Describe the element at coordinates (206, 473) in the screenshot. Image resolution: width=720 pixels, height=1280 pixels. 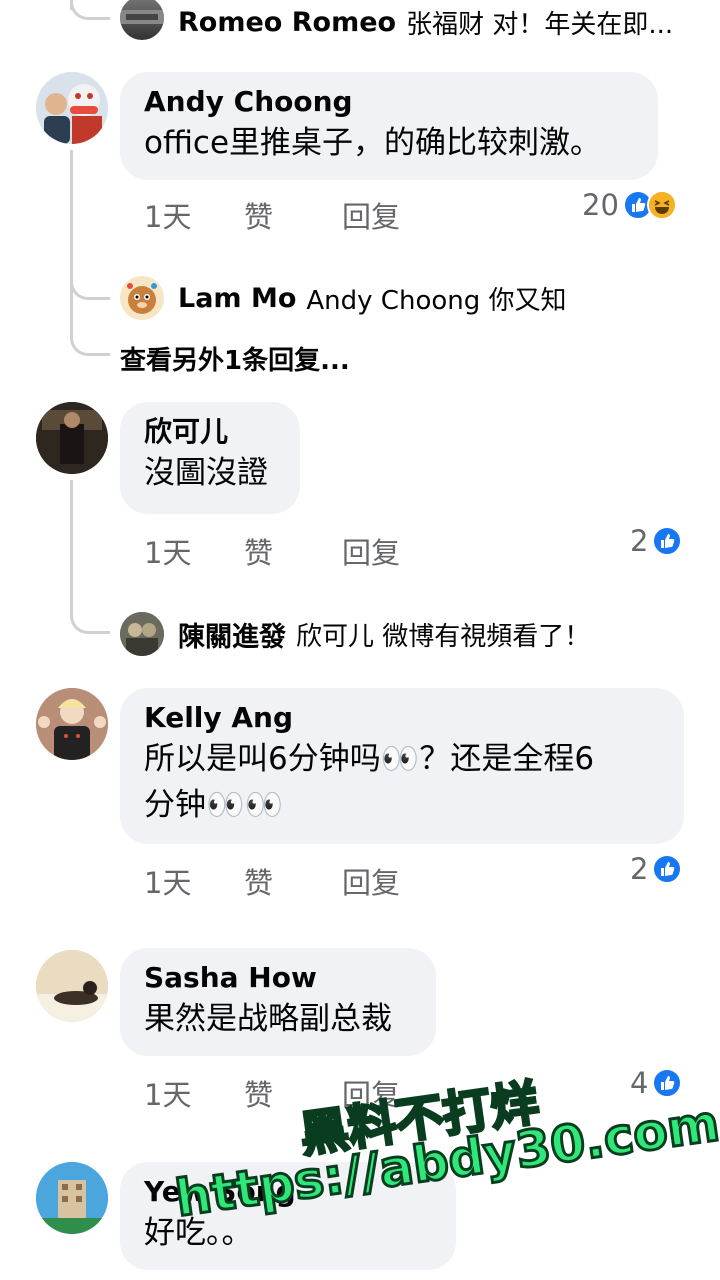
I see `comment-text: 沒圖沒證` at that location.